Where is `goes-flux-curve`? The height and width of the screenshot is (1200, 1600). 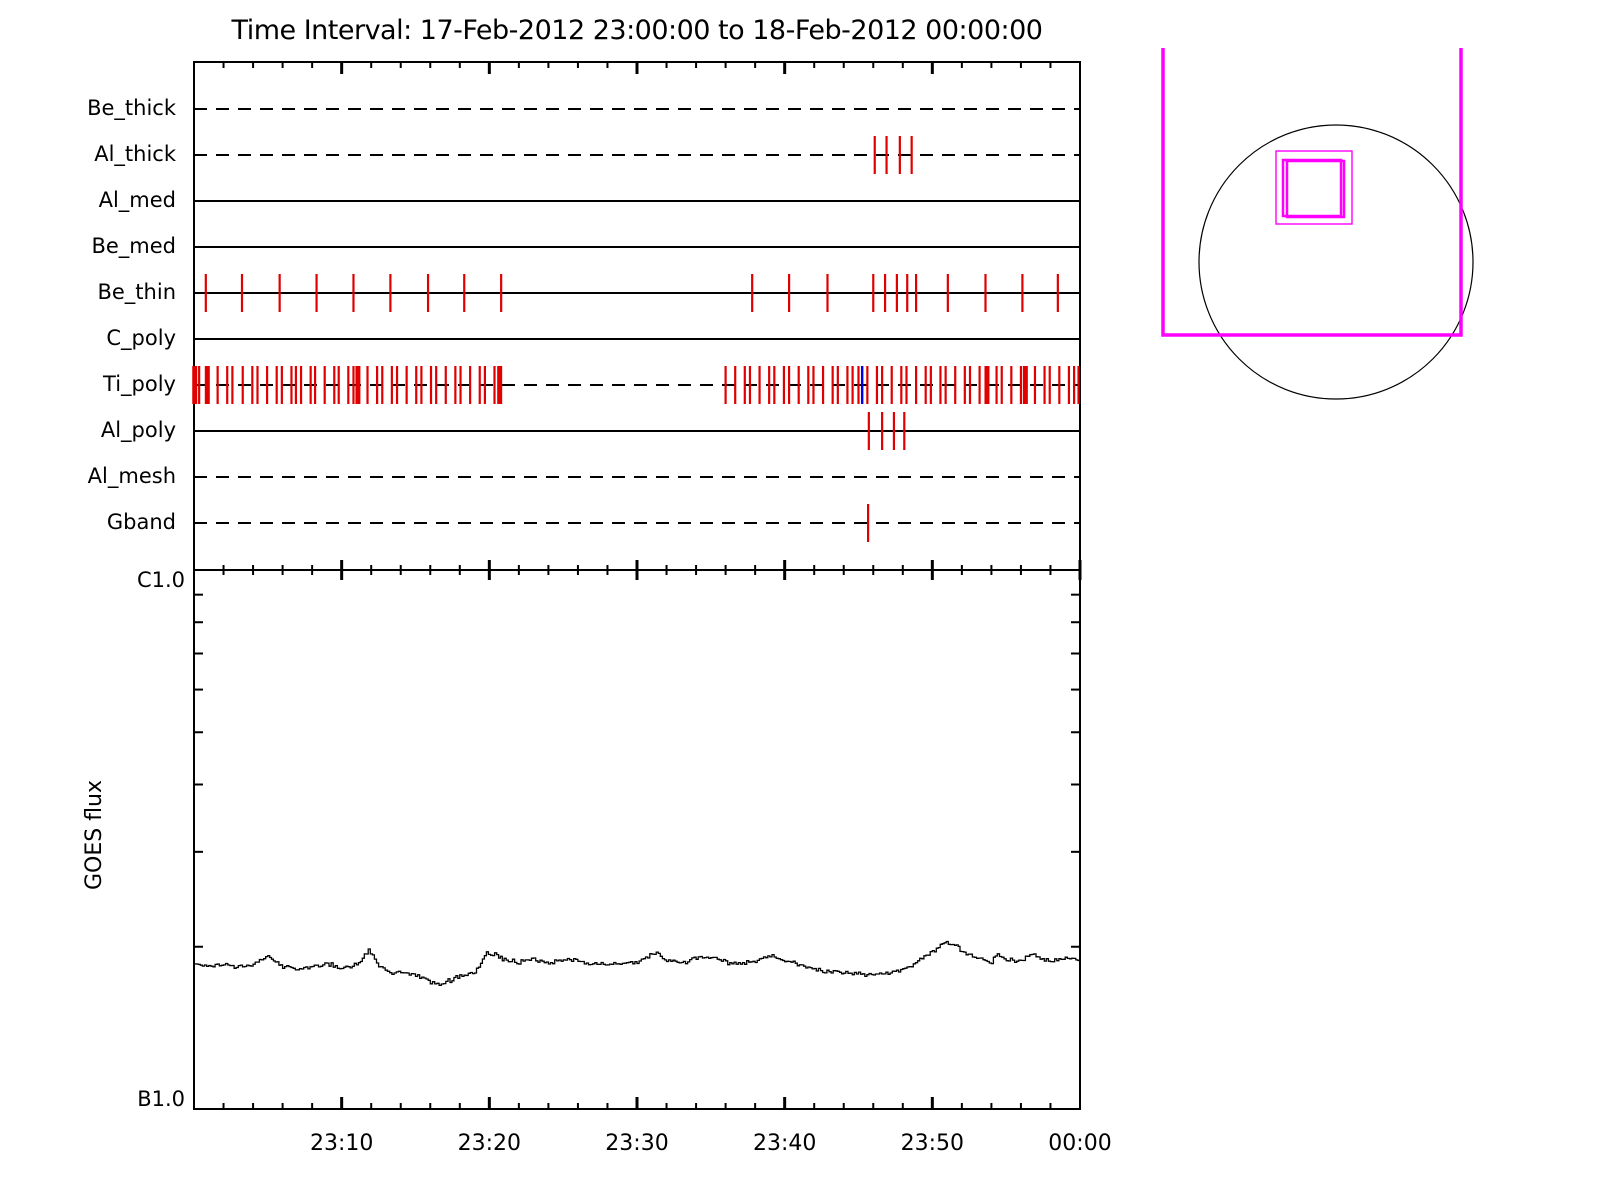
goes-flux-curve is located at coordinates (637, 963).